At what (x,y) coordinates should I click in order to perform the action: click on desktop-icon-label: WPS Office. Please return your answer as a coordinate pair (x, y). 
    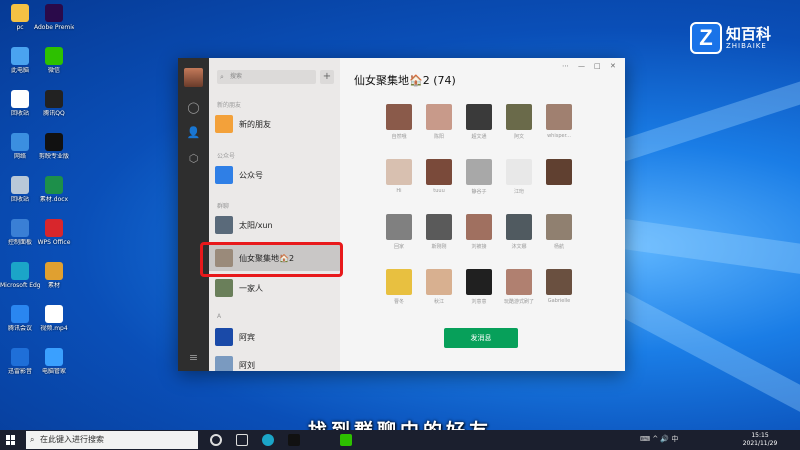
    Looking at the image, I should click on (54, 242).